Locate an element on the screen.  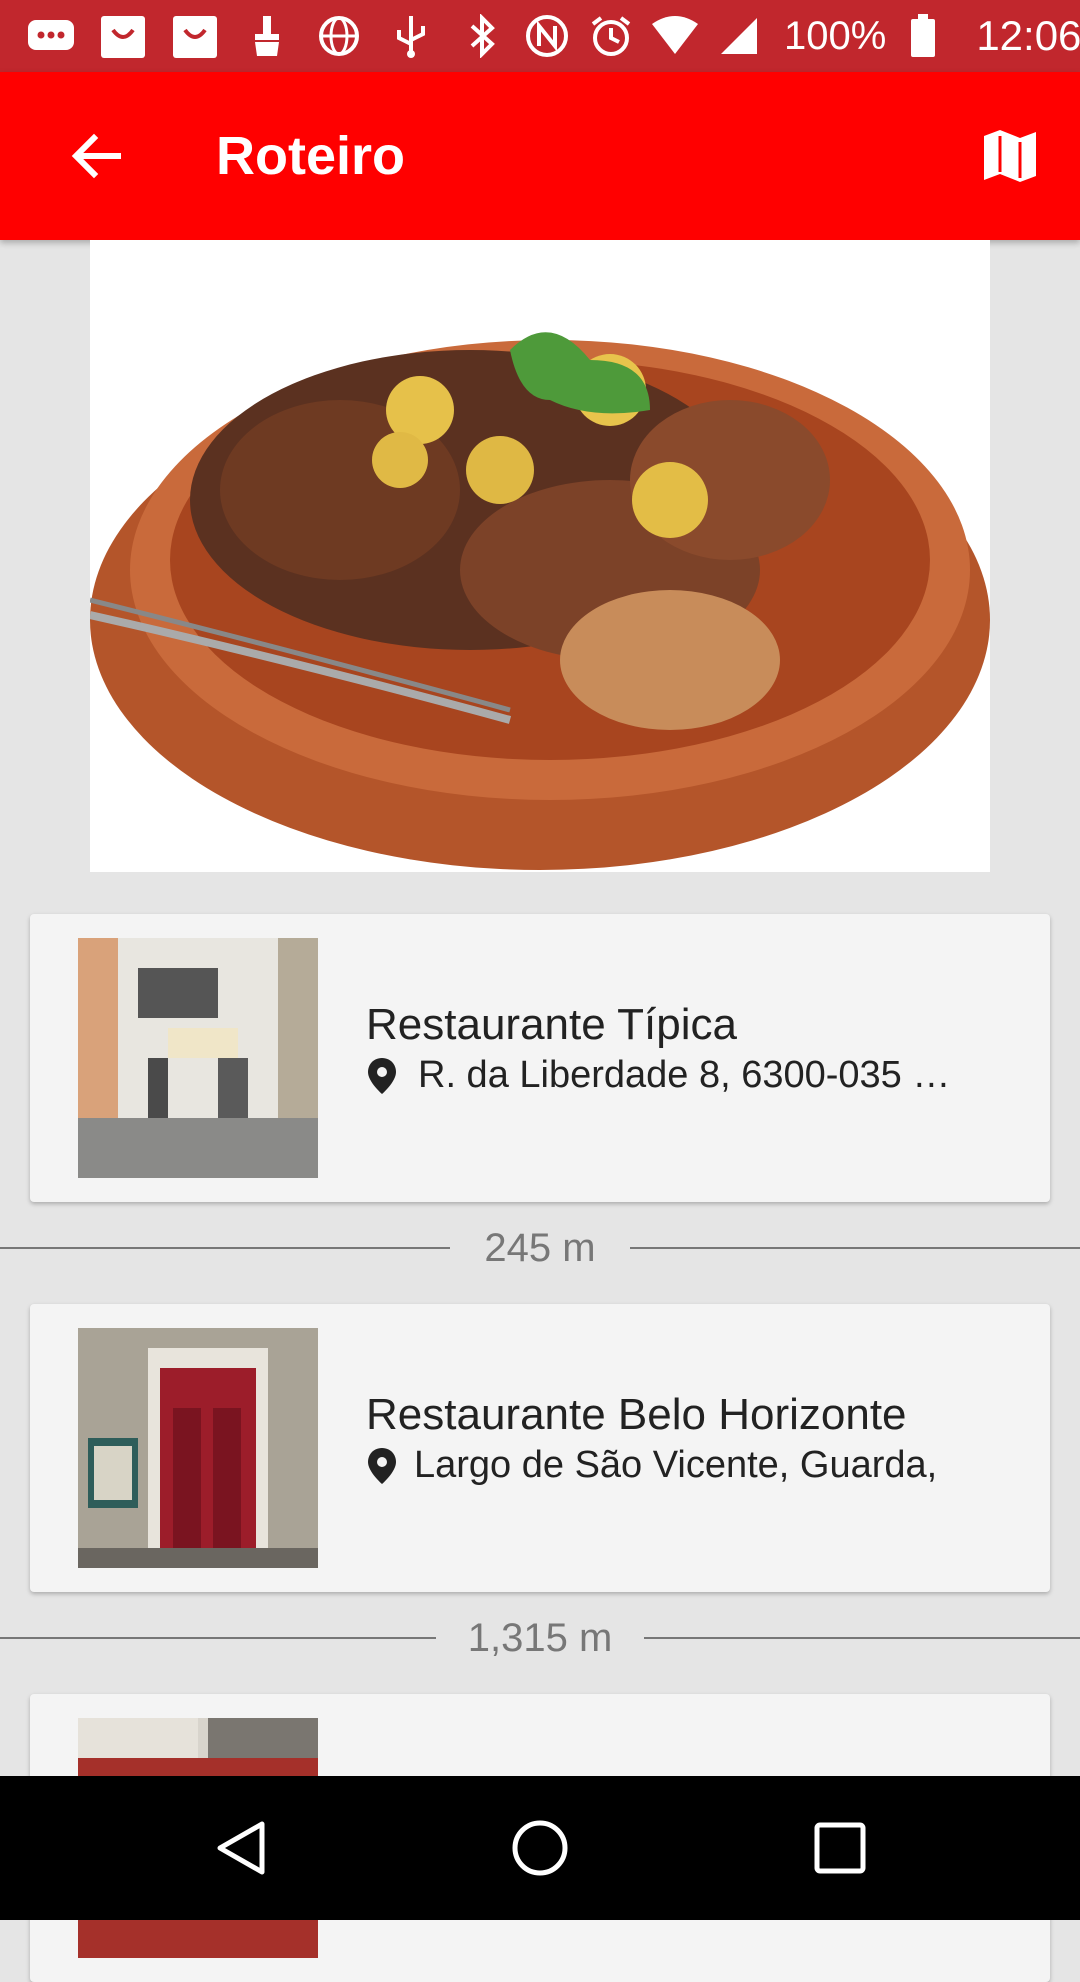
back-button is located at coordinates (96, 156).